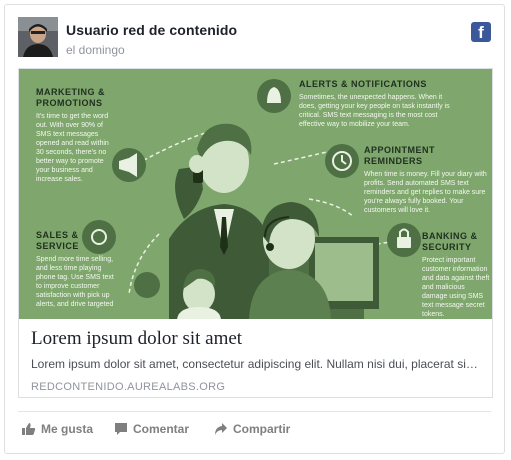 The height and width of the screenshot is (460, 511). I want to click on thumbs-up-icon, so click(29, 429).